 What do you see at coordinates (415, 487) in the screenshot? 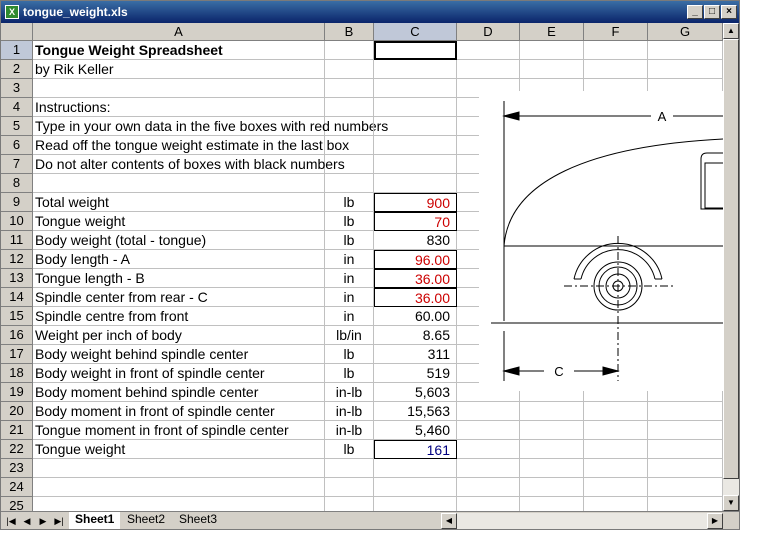
I see `cell-c24` at bounding box center [415, 487].